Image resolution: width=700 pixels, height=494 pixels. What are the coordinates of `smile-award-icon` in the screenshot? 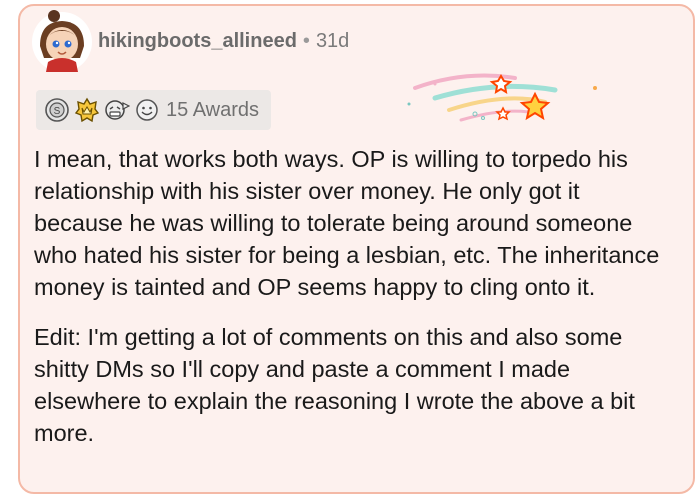 It's located at (147, 110).